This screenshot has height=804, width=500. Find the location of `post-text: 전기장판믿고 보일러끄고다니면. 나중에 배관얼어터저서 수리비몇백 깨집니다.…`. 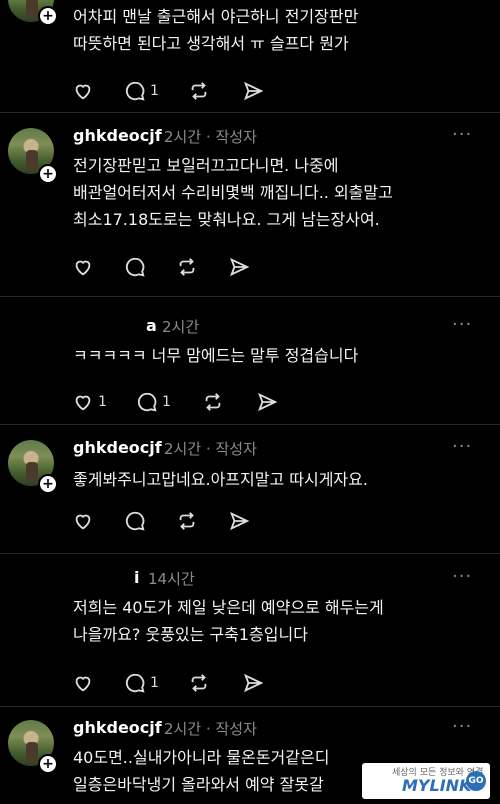

post-text: 전기장판믿고 보일러끄고다니면. 나중에 배관얼어터저서 수리비몇백 깨집니다.… is located at coordinates (233, 192).